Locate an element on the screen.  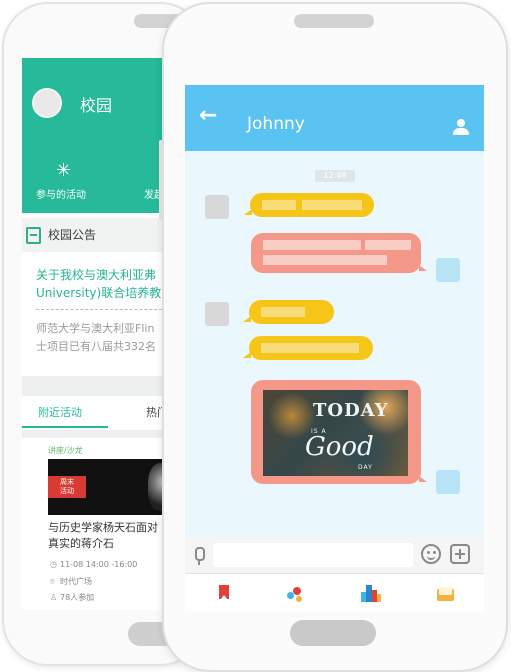
message-photo: TODAY IS A Good DAY is located at coordinates (335, 433).